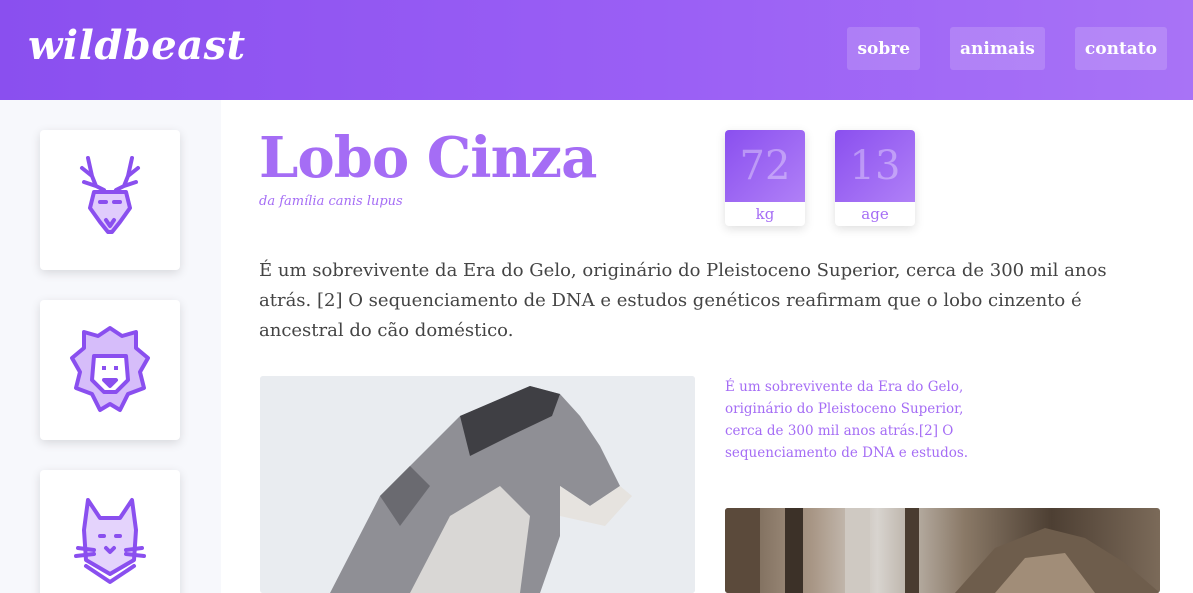  Describe the element at coordinates (1120, 48) in the screenshot. I see `nav-item-contato: contato` at that location.